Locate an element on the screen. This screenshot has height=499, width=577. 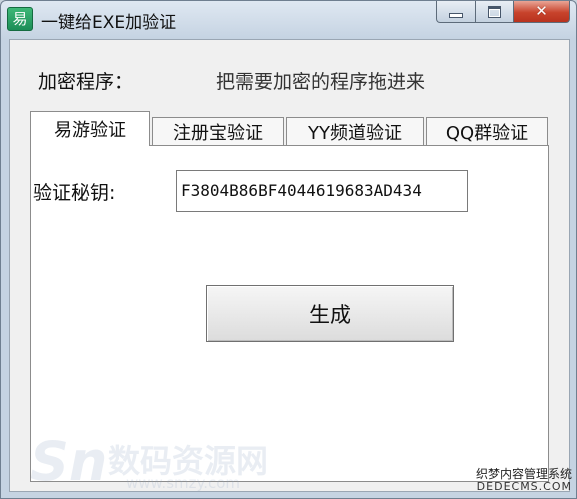
generate-button: 生成 is located at coordinates (330, 313).